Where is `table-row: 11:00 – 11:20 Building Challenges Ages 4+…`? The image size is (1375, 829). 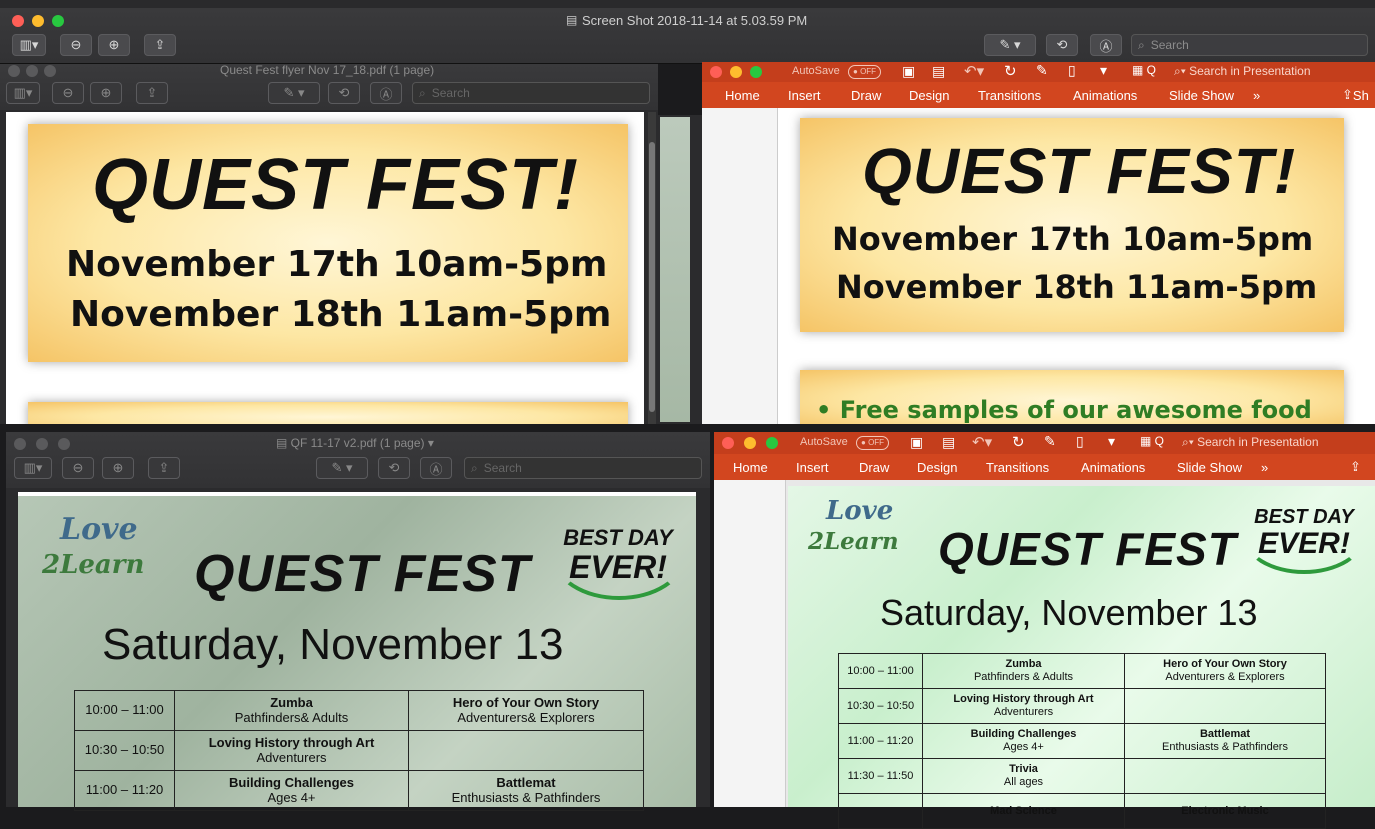
table-row: 11:00 – 11:20 Building Challenges Ages 4+… is located at coordinates (359, 790).